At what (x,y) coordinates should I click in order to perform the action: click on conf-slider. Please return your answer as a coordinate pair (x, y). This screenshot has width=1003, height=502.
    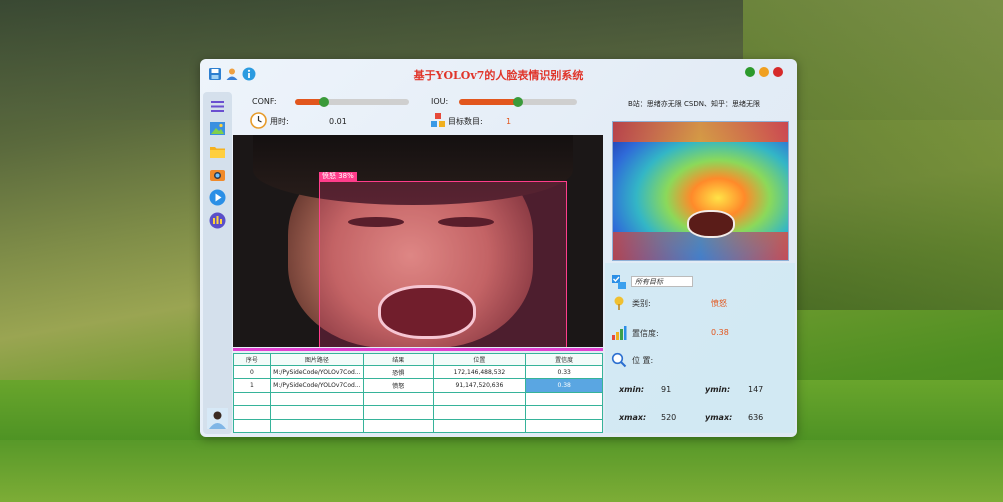
    Looking at the image, I should click on (352, 102).